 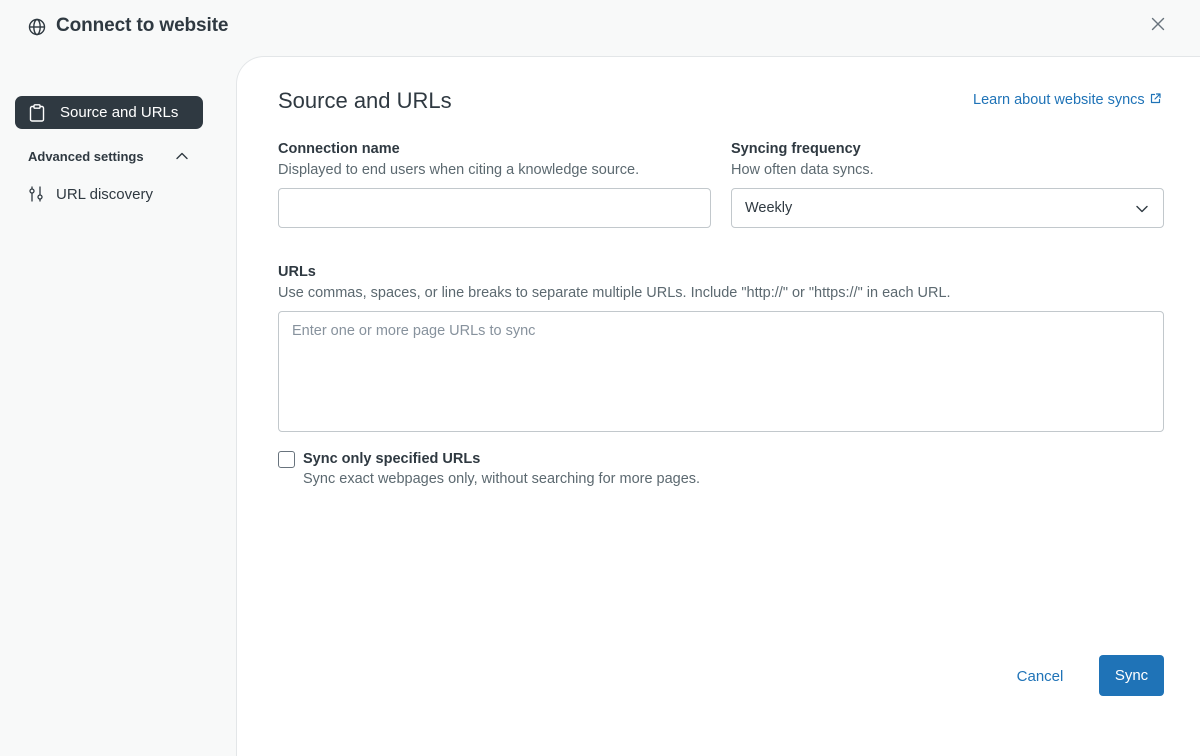 I want to click on learn-about-link: Learn about website syncs, so click(x=1067, y=100).